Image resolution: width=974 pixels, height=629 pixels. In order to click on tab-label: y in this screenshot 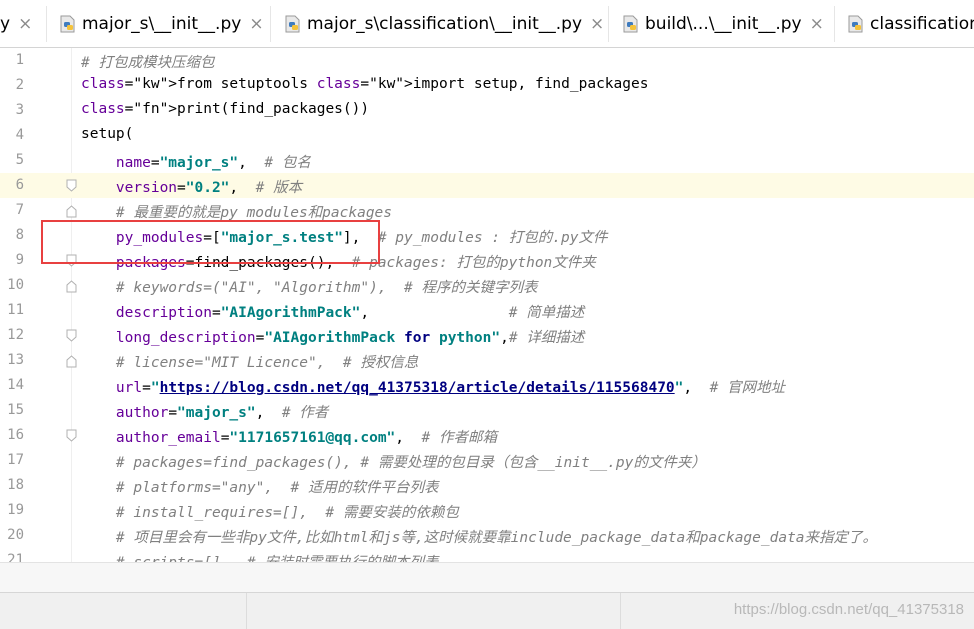, I will do `click(5, 23)`.